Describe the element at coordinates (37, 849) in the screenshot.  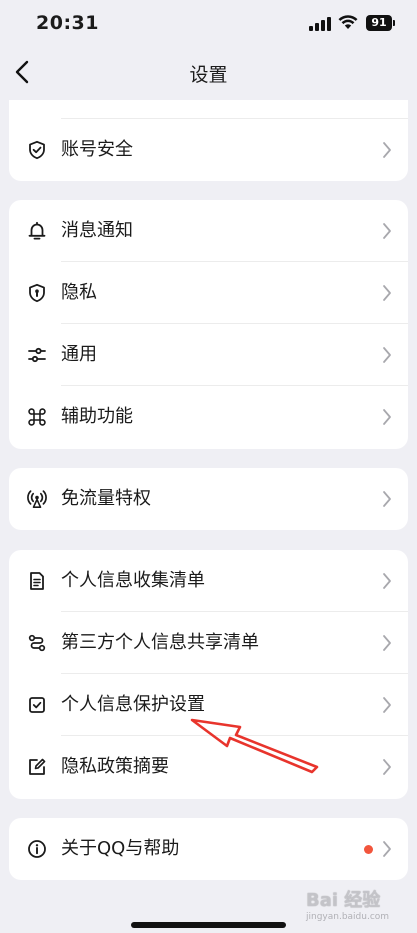
I see `info-icon` at that location.